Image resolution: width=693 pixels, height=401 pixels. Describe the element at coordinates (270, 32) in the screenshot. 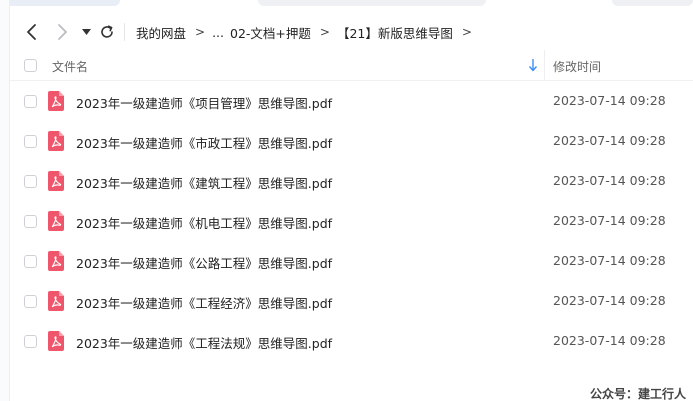

I see `breadcrumb-item-folder: 02-文档+押题` at that location.